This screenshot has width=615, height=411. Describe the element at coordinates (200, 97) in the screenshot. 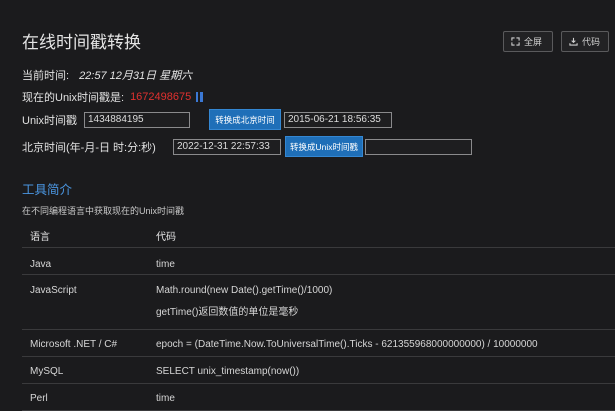

I see `pause-icon` at that location.